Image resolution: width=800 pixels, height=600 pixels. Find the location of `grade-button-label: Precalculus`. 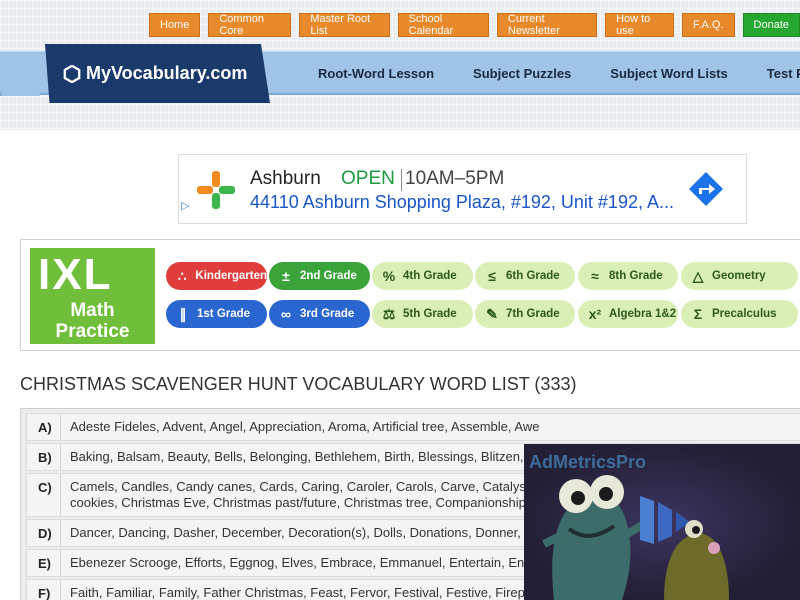

grade-button-label: Precalculus is located at coordinates (744, 314).